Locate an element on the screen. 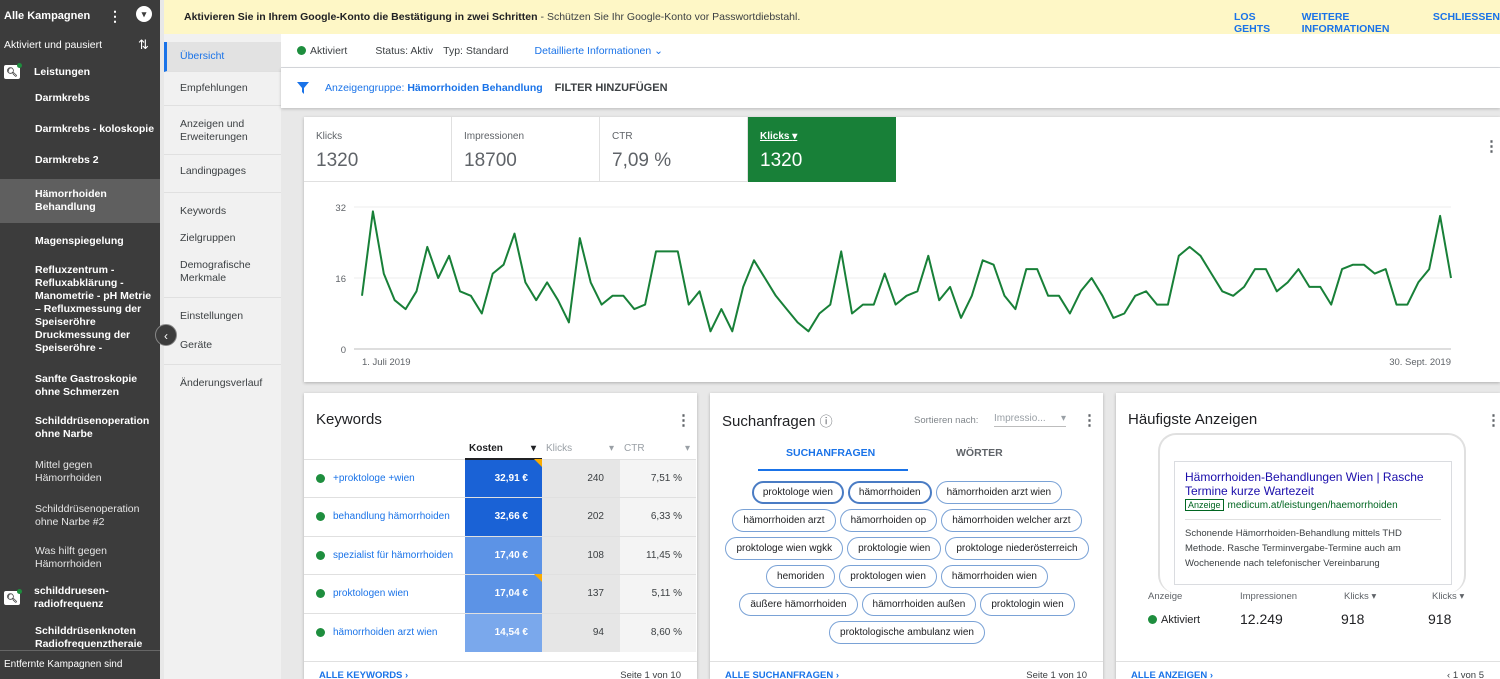  metric-selected-clicks: Klicks ▾ 1320 is located at coordinates (822, 149).